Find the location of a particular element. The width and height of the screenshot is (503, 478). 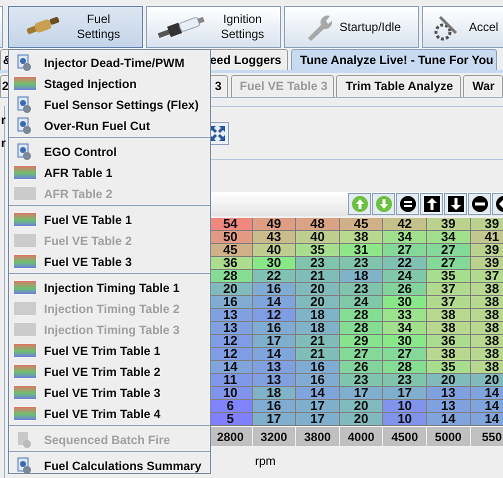

column-header: 3200 is located at coordinates (274, 436).